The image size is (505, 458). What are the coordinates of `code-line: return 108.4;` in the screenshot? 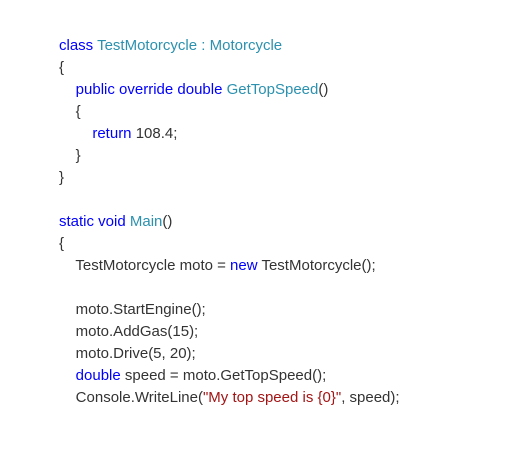 It's located at (229, 134).